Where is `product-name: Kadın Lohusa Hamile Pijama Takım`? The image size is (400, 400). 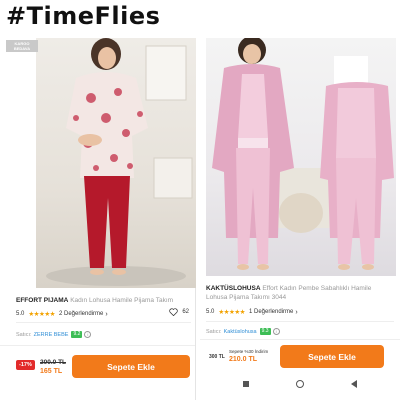 product-name: Kadın Lohusa Hamile Pijama Takım is located at coordinates (122, 300).